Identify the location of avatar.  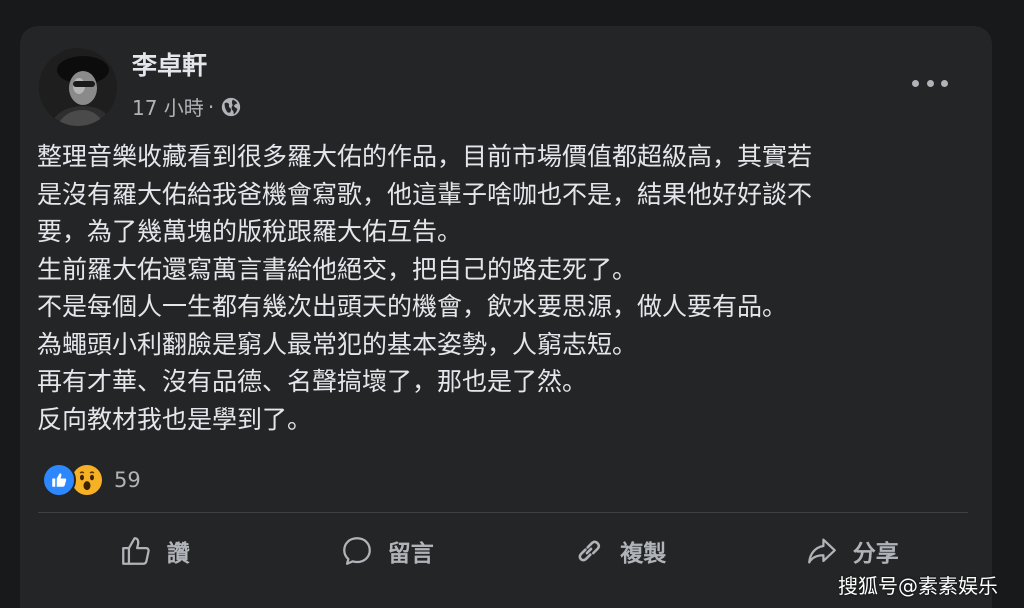
(78, 87).